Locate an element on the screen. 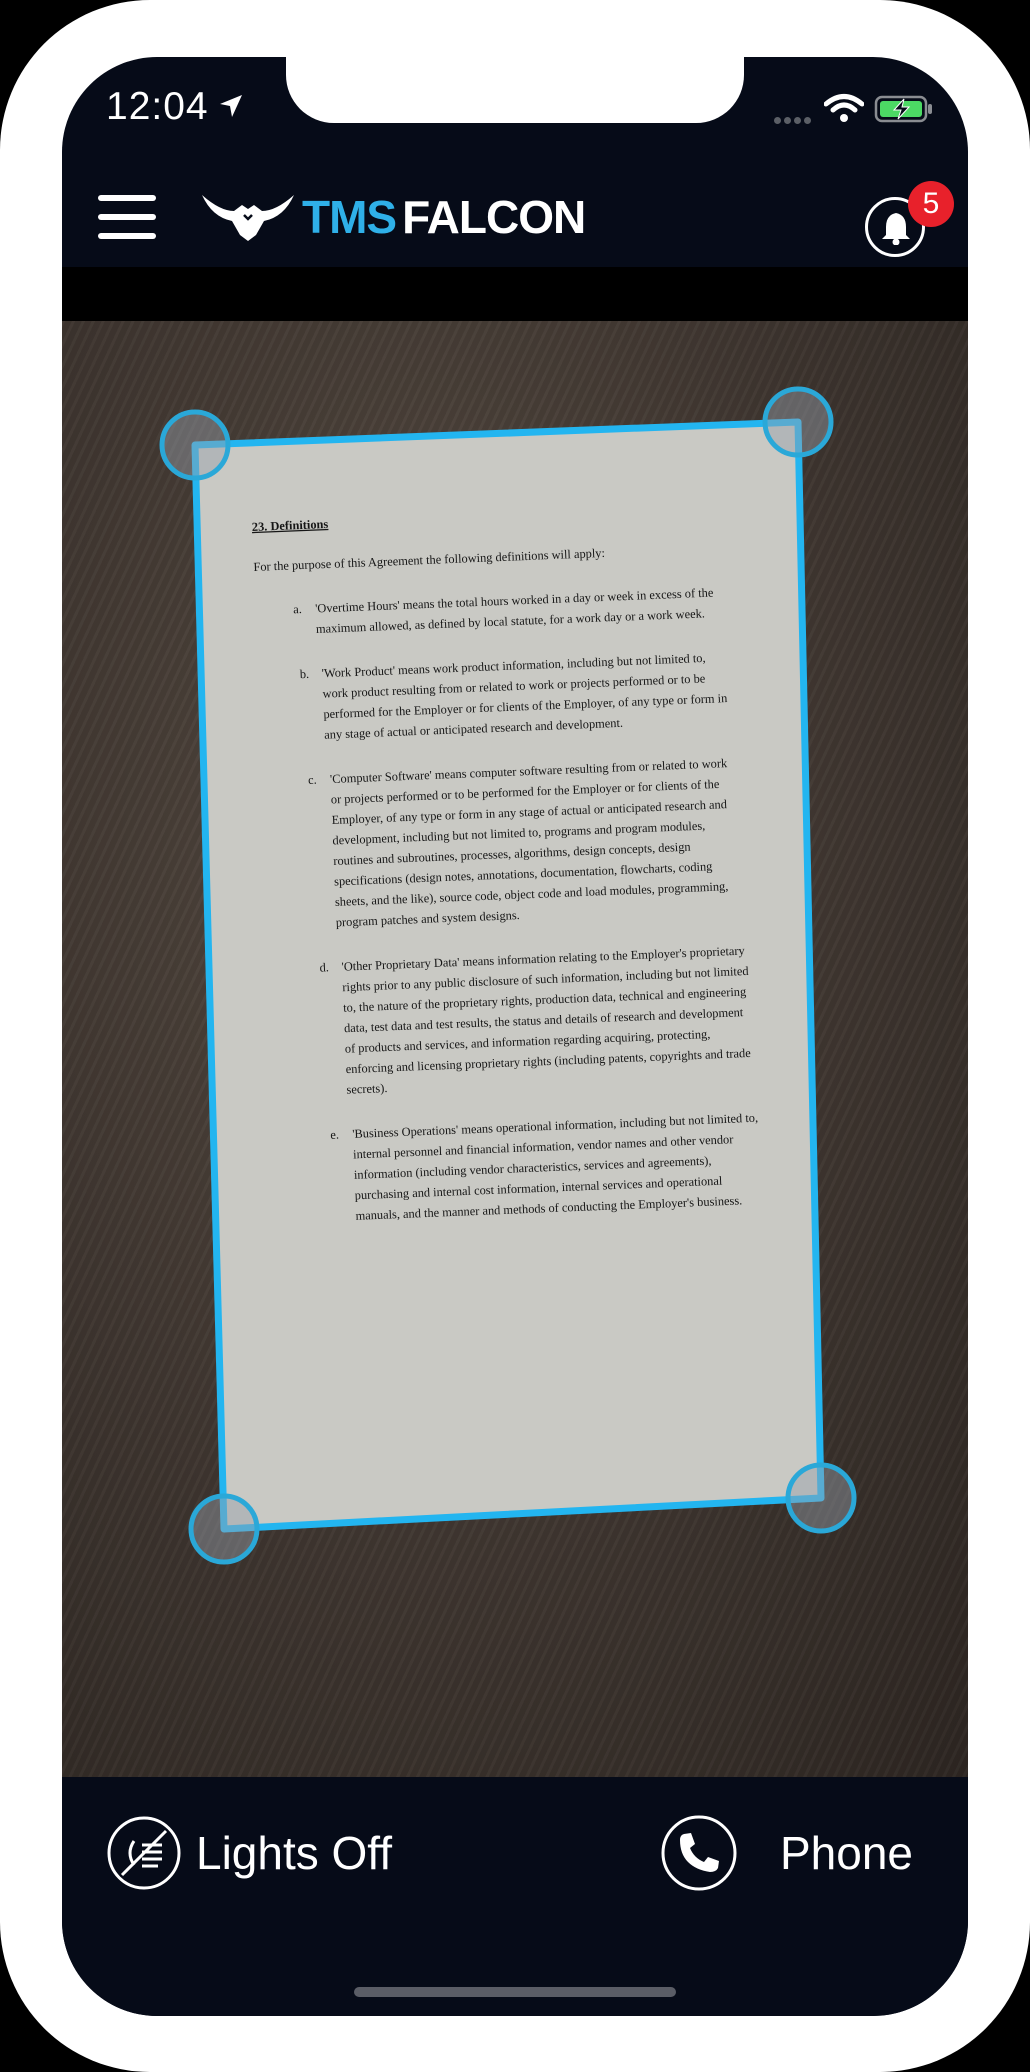 The image size is (1030, 2072). phone-label: Phone is located at coordinates (847, 1853).